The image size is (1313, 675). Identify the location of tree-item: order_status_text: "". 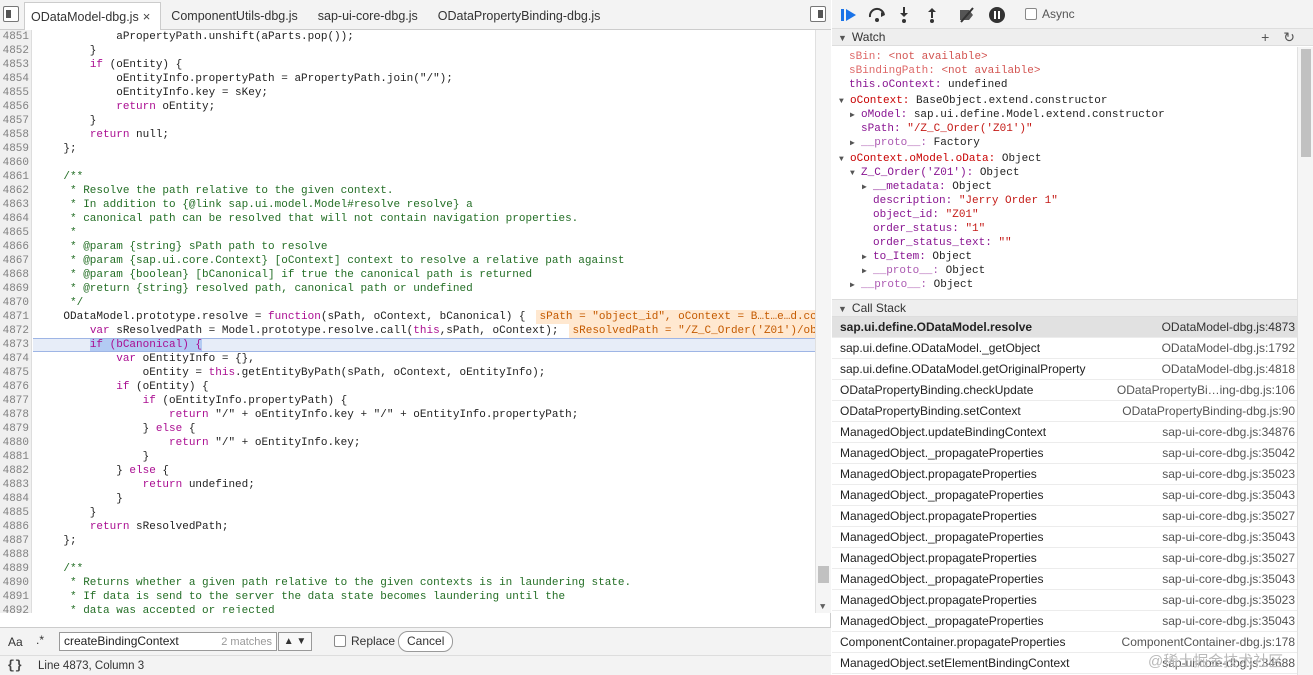
(942, 243).